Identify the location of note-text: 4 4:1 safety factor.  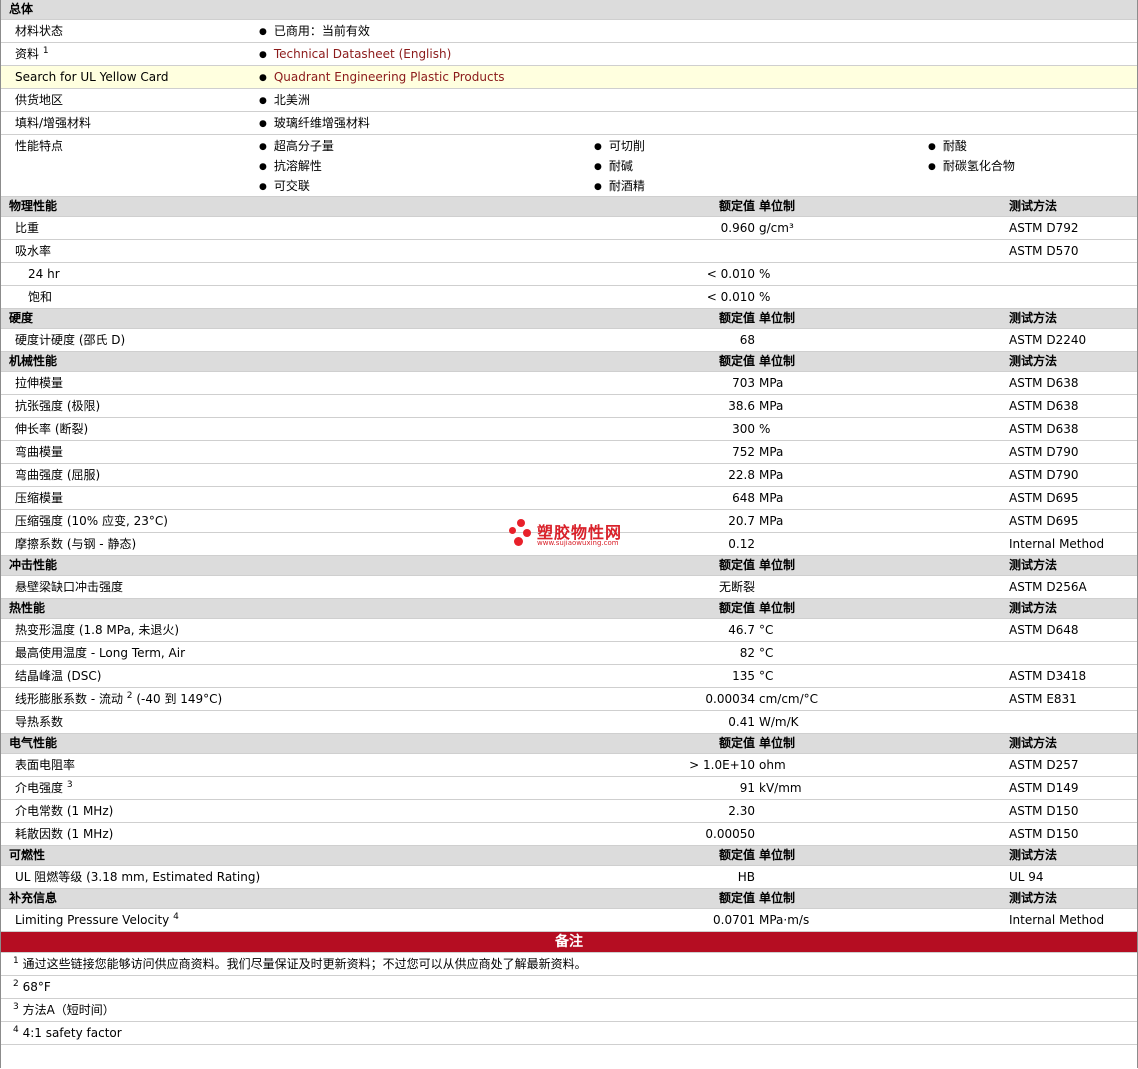
(67, 1033).